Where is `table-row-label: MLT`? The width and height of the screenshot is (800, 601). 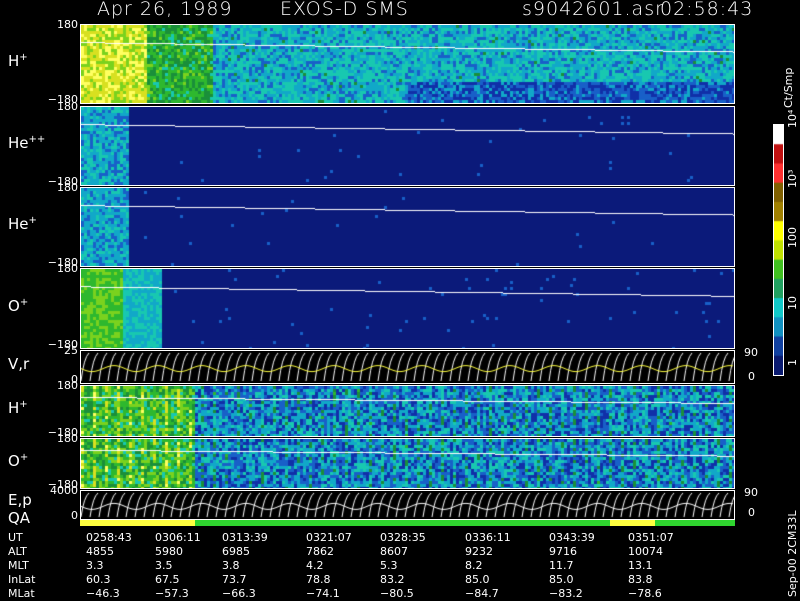 table-row-label: MLT is located at coordinates (18, 565).